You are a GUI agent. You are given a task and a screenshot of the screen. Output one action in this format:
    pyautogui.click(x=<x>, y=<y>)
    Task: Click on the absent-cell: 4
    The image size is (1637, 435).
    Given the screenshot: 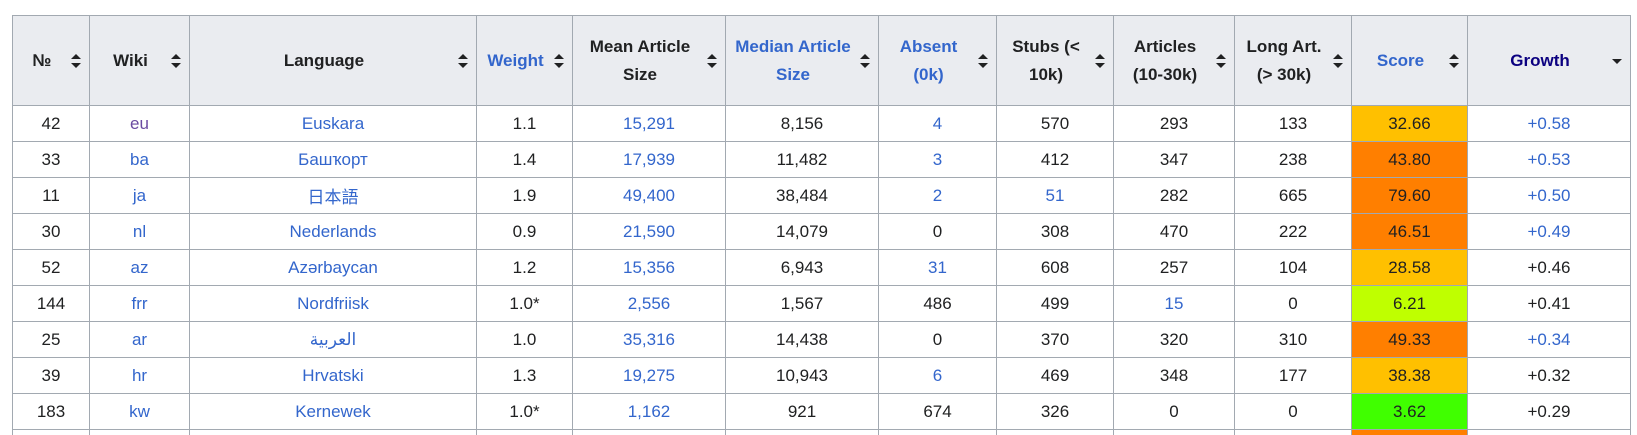 What is the action you would take?
    pyautogui.click(x=937, y=123)
    